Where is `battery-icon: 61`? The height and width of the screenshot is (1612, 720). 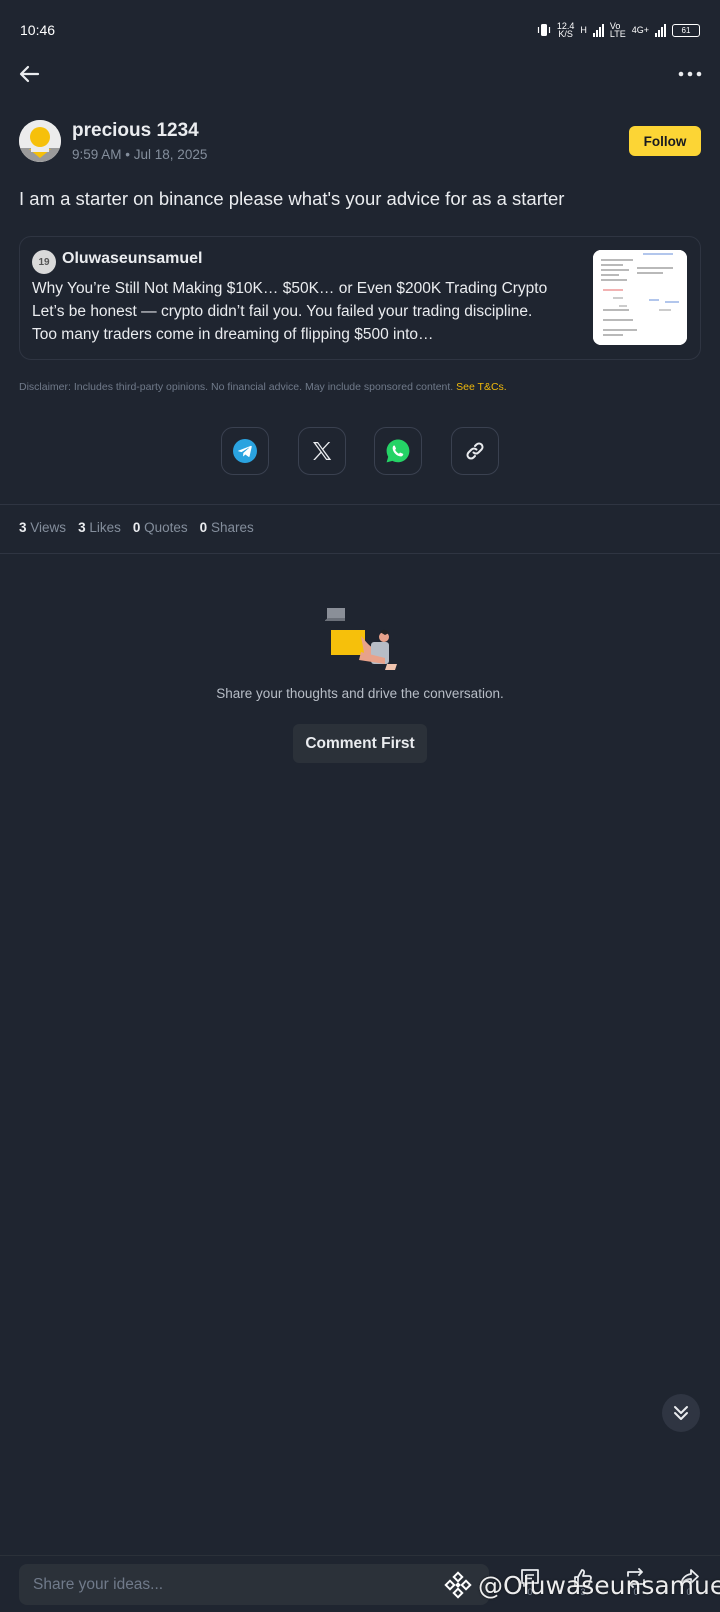
battery-icon: 61 is located at coordinates (686, 30).